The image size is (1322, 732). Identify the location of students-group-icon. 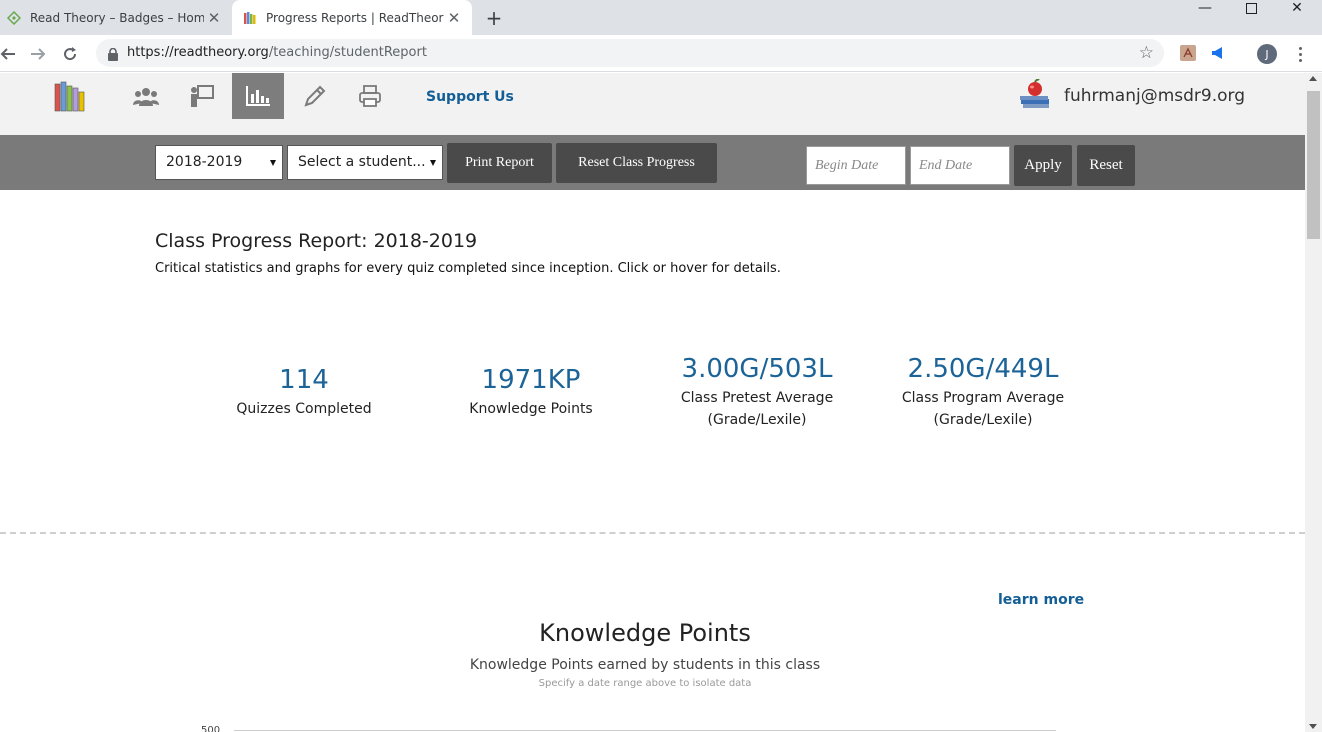
(146, 96).